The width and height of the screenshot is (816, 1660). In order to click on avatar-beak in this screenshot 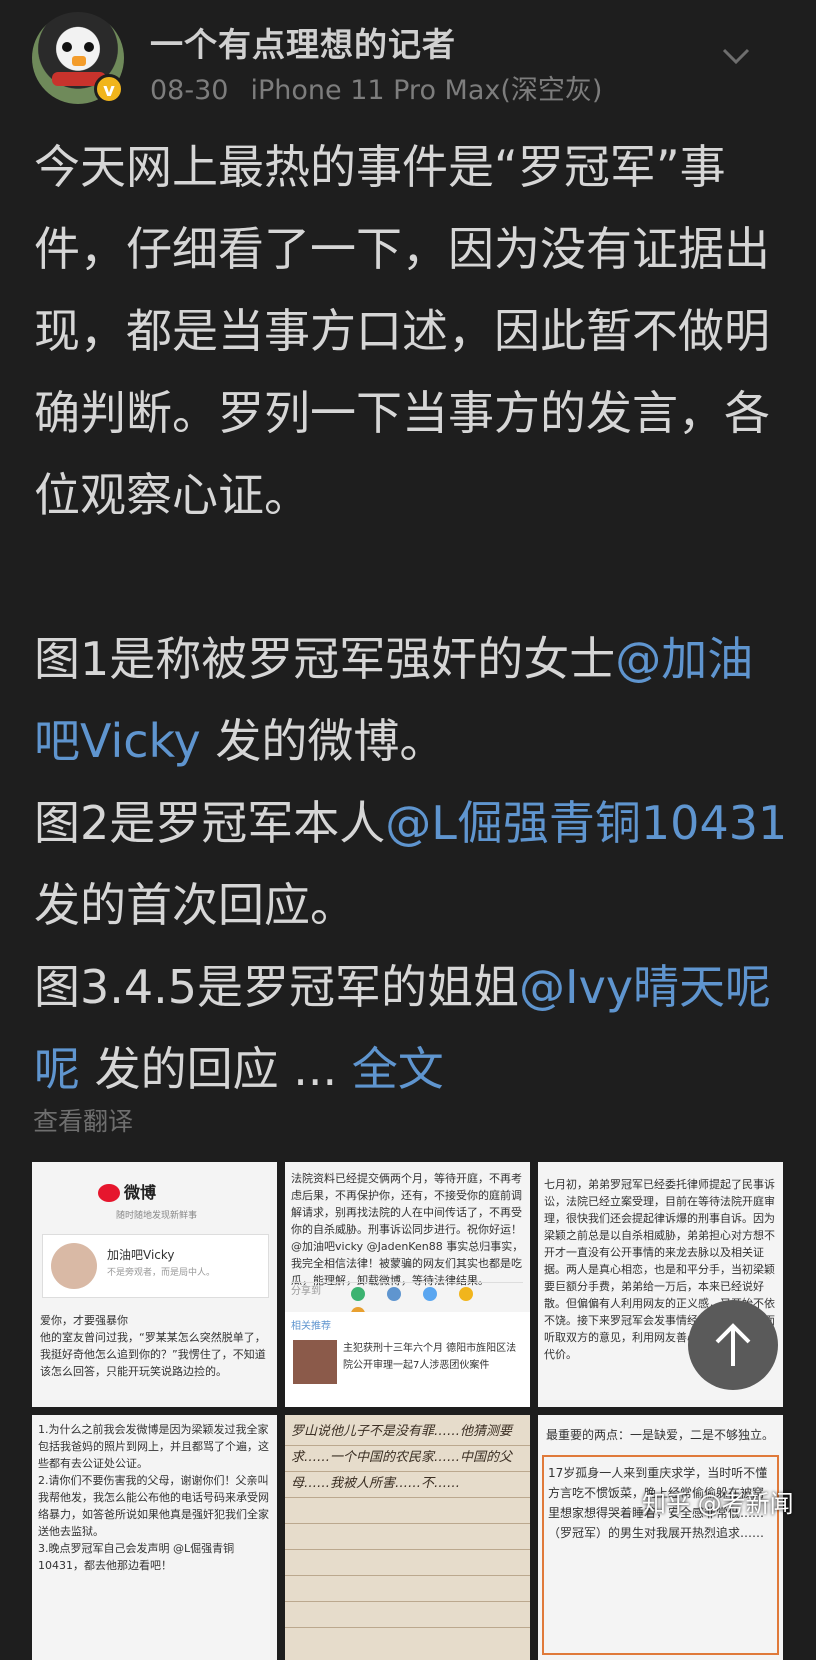, I will do `click(79, 61)`.